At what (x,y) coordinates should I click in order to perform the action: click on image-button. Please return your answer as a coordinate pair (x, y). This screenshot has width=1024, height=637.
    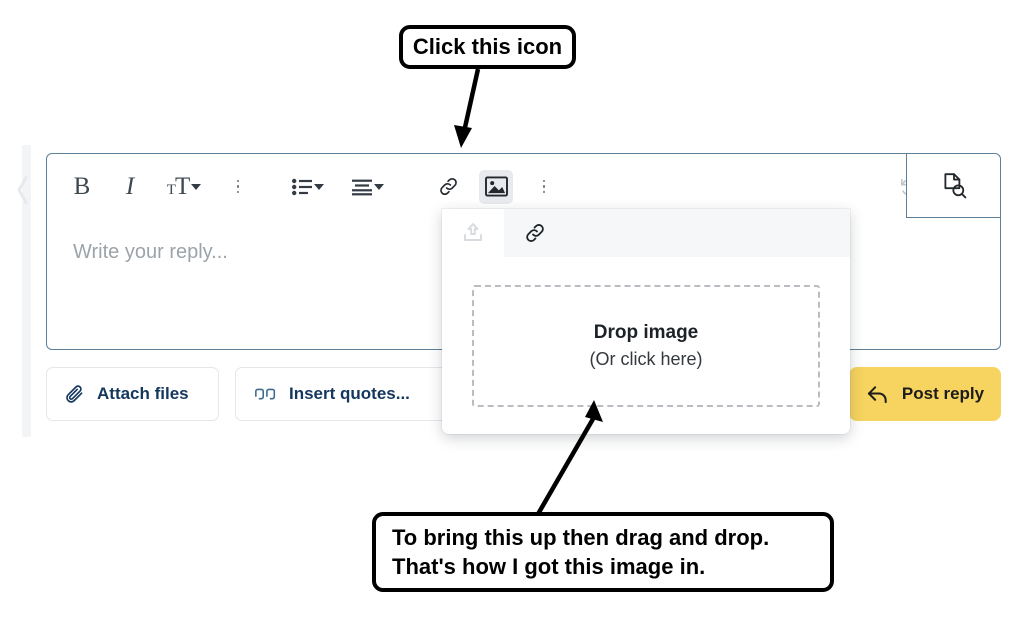
    Looking at the image, I should click on (496, 186).